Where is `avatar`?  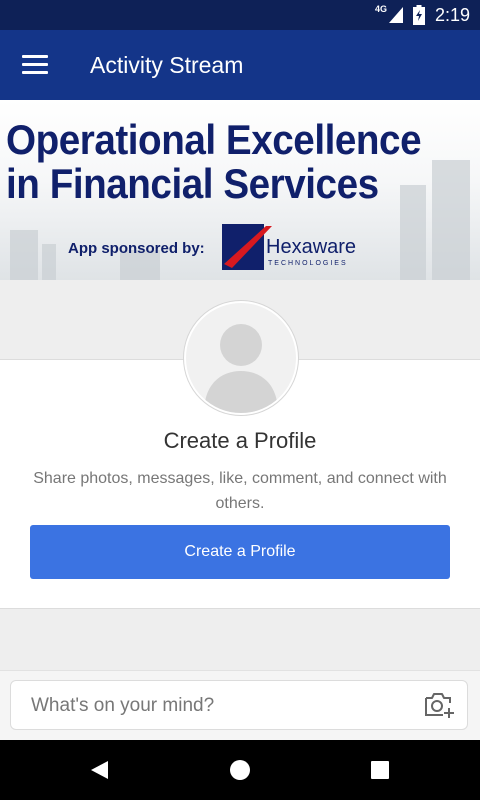
avatar is located at coordinates (241, 358).